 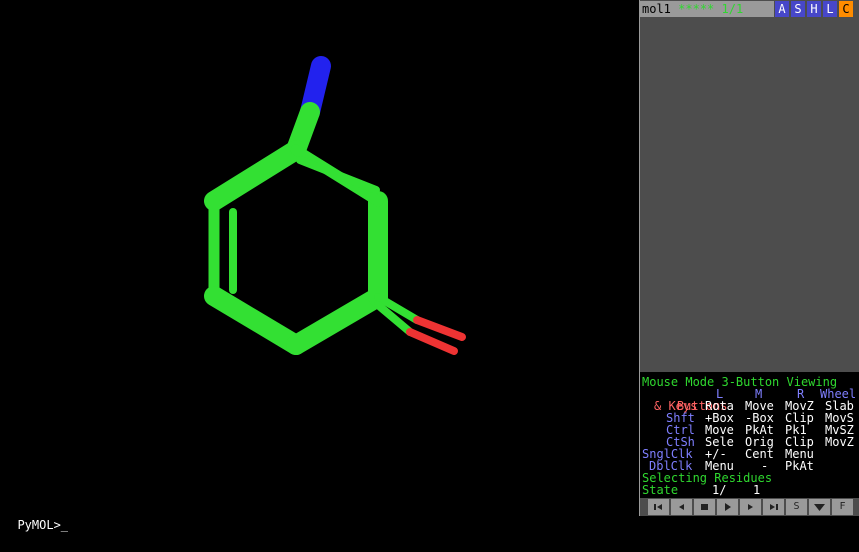 What do you see at coordinates (842, 507) in the screenshot?
I see `full-screen-button: F` at bounding box center [842, 507].